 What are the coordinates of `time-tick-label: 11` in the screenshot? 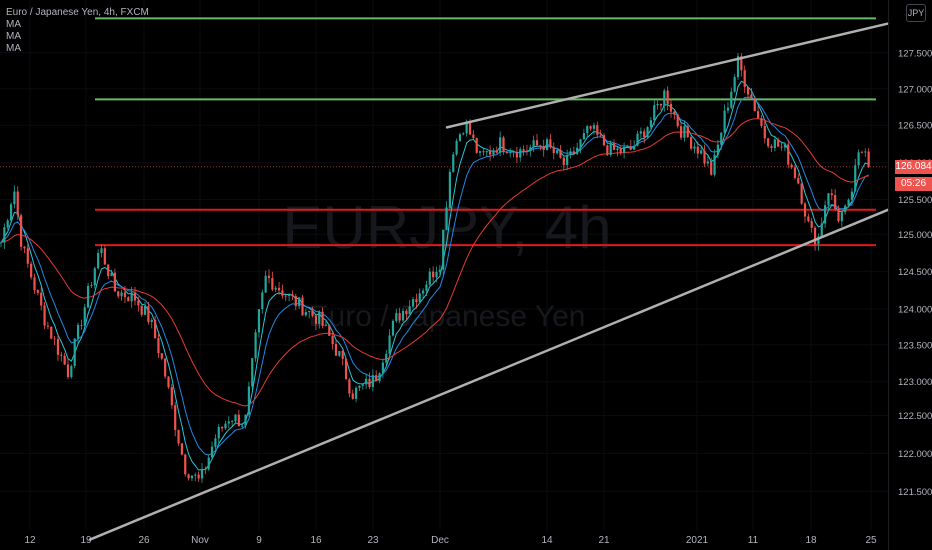 It's located at (753, 540).